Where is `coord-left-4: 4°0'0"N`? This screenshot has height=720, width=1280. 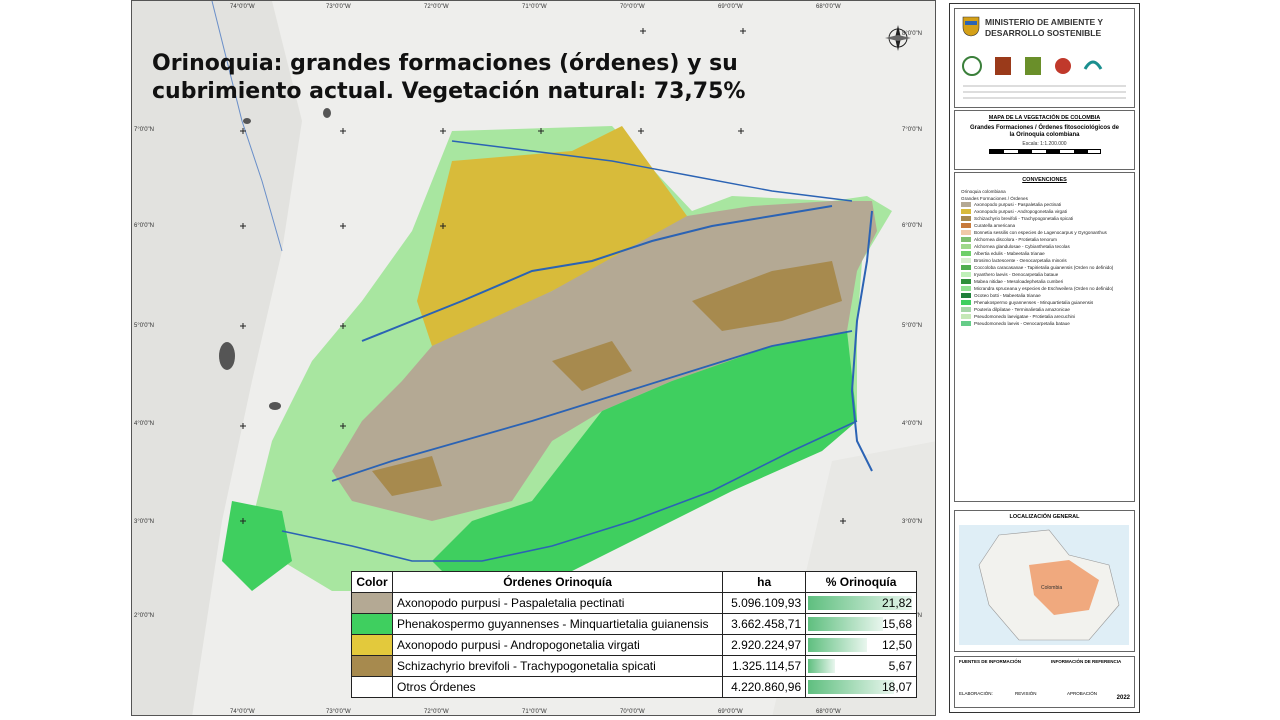 coord-left-4: 4°0'0"N is located at coordinates (144, 424).